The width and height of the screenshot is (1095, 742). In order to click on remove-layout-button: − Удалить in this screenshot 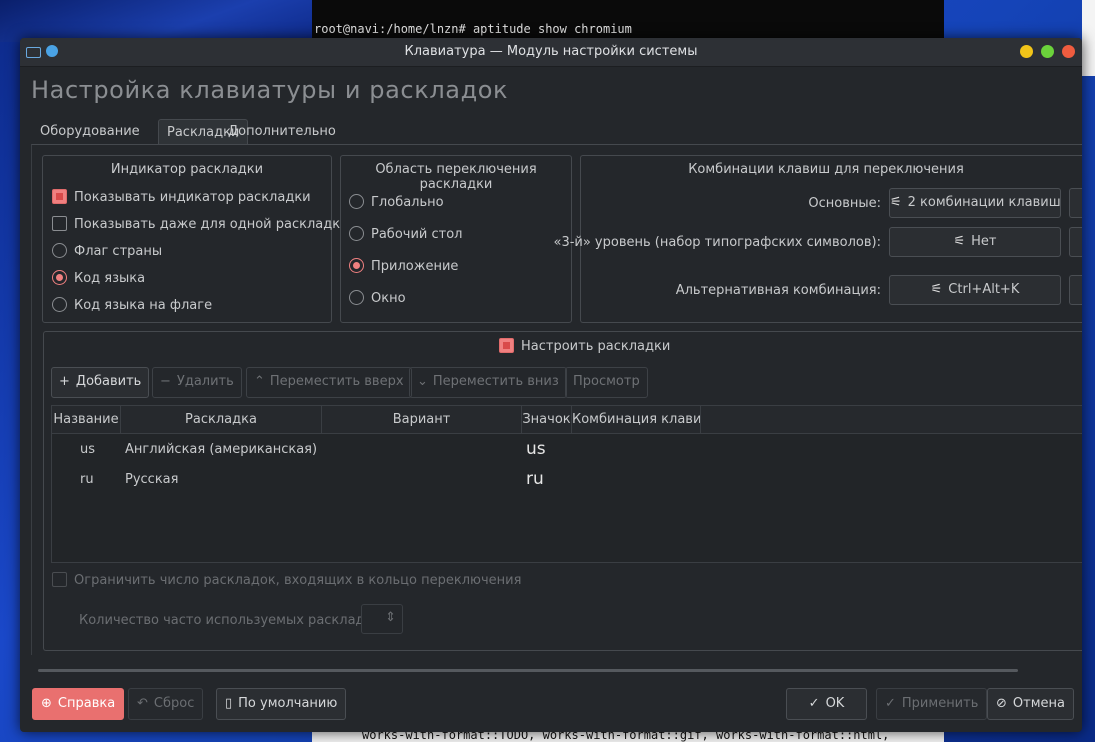, I will do `click(197, 382)`.